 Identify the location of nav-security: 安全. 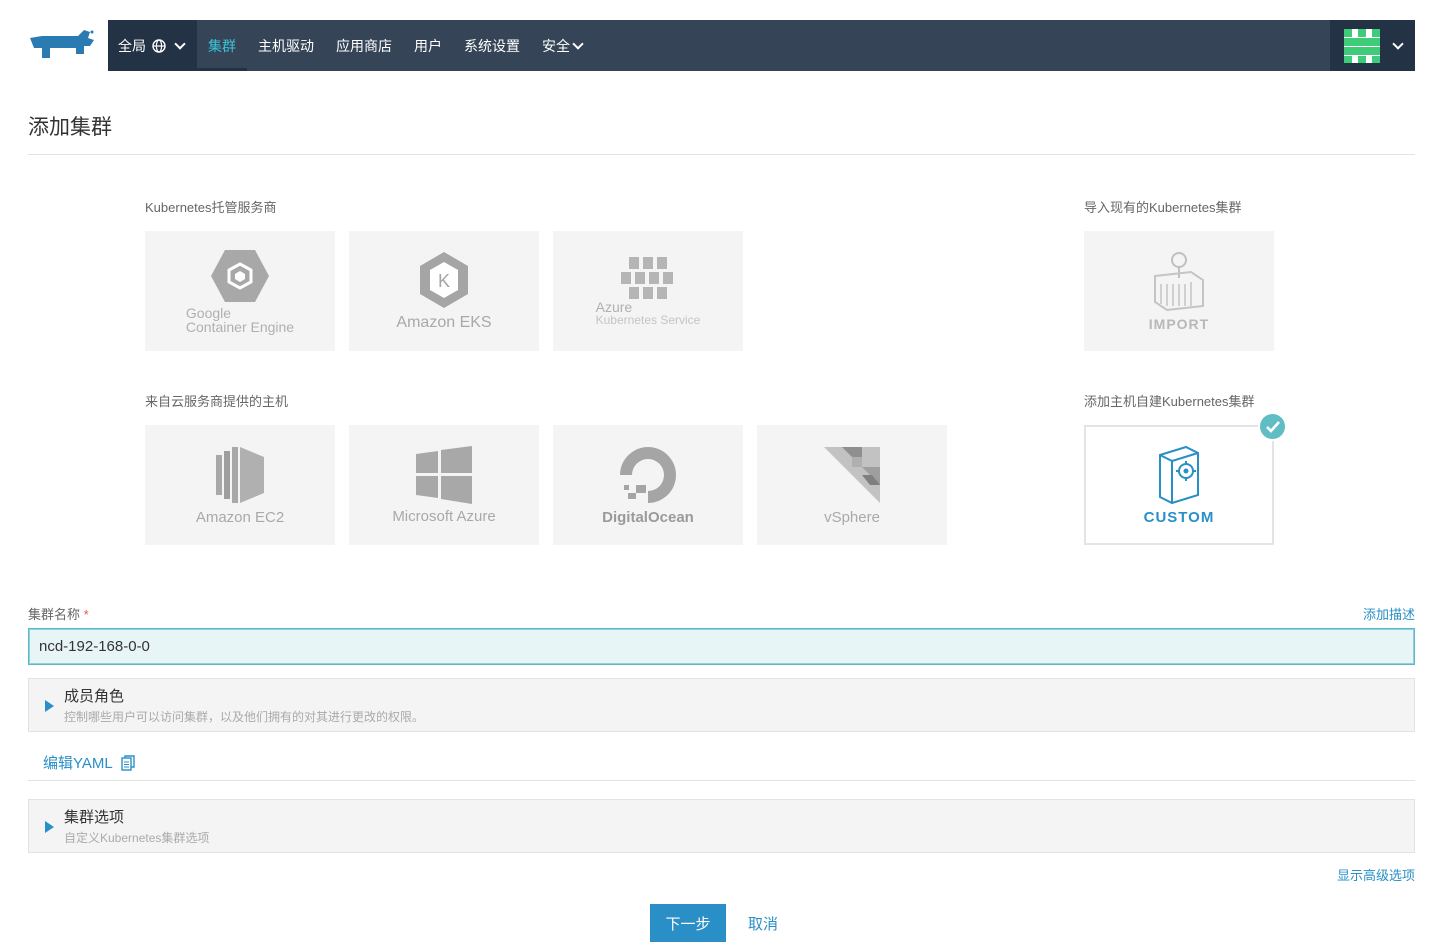
(562, 45).